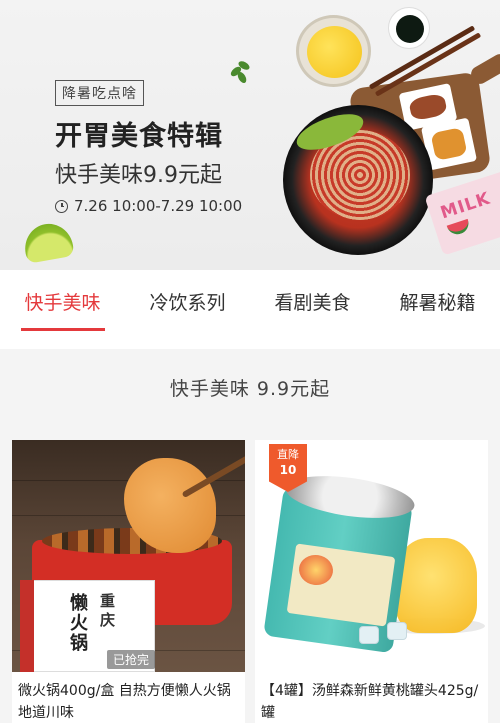 The width and height of the screenshot is (500, 723). Describe the element at coordinates (288, 454) in the screenshot. I see `badge-label: 直降` at that location.